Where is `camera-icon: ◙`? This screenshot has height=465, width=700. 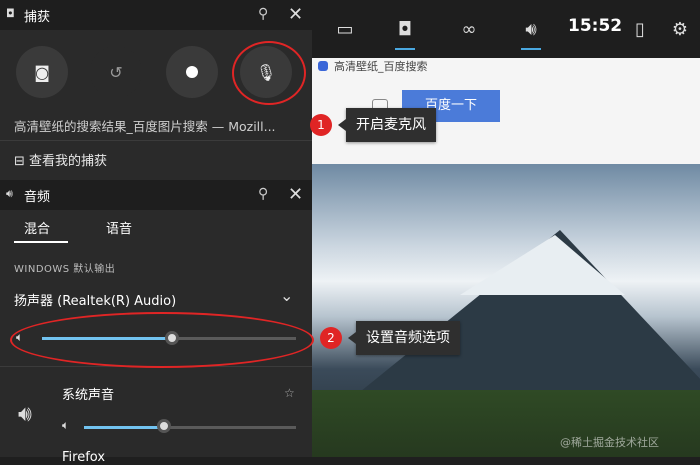 camera-icon: ◙ is located at coordinates (42, 72).